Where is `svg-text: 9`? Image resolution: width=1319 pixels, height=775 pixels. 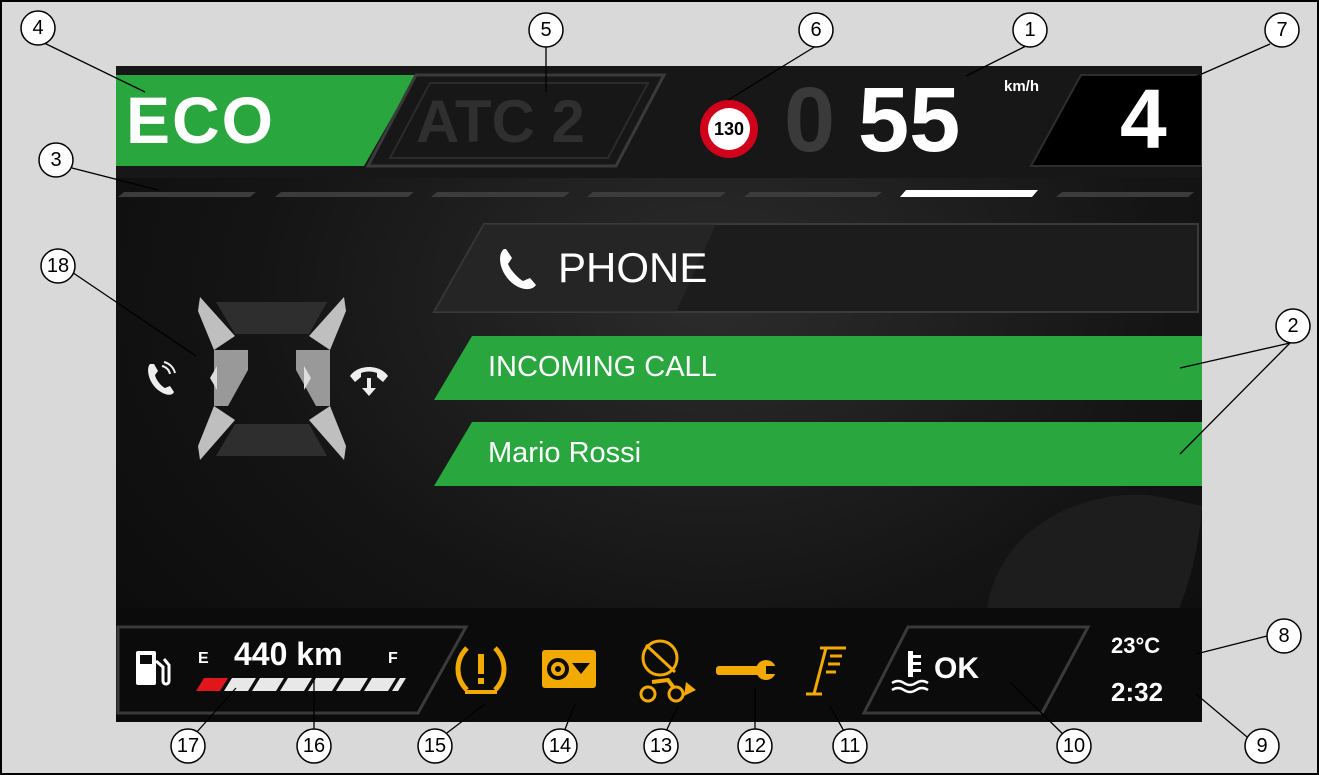 svg-text: 9 is located at coordinates (1261, 746).